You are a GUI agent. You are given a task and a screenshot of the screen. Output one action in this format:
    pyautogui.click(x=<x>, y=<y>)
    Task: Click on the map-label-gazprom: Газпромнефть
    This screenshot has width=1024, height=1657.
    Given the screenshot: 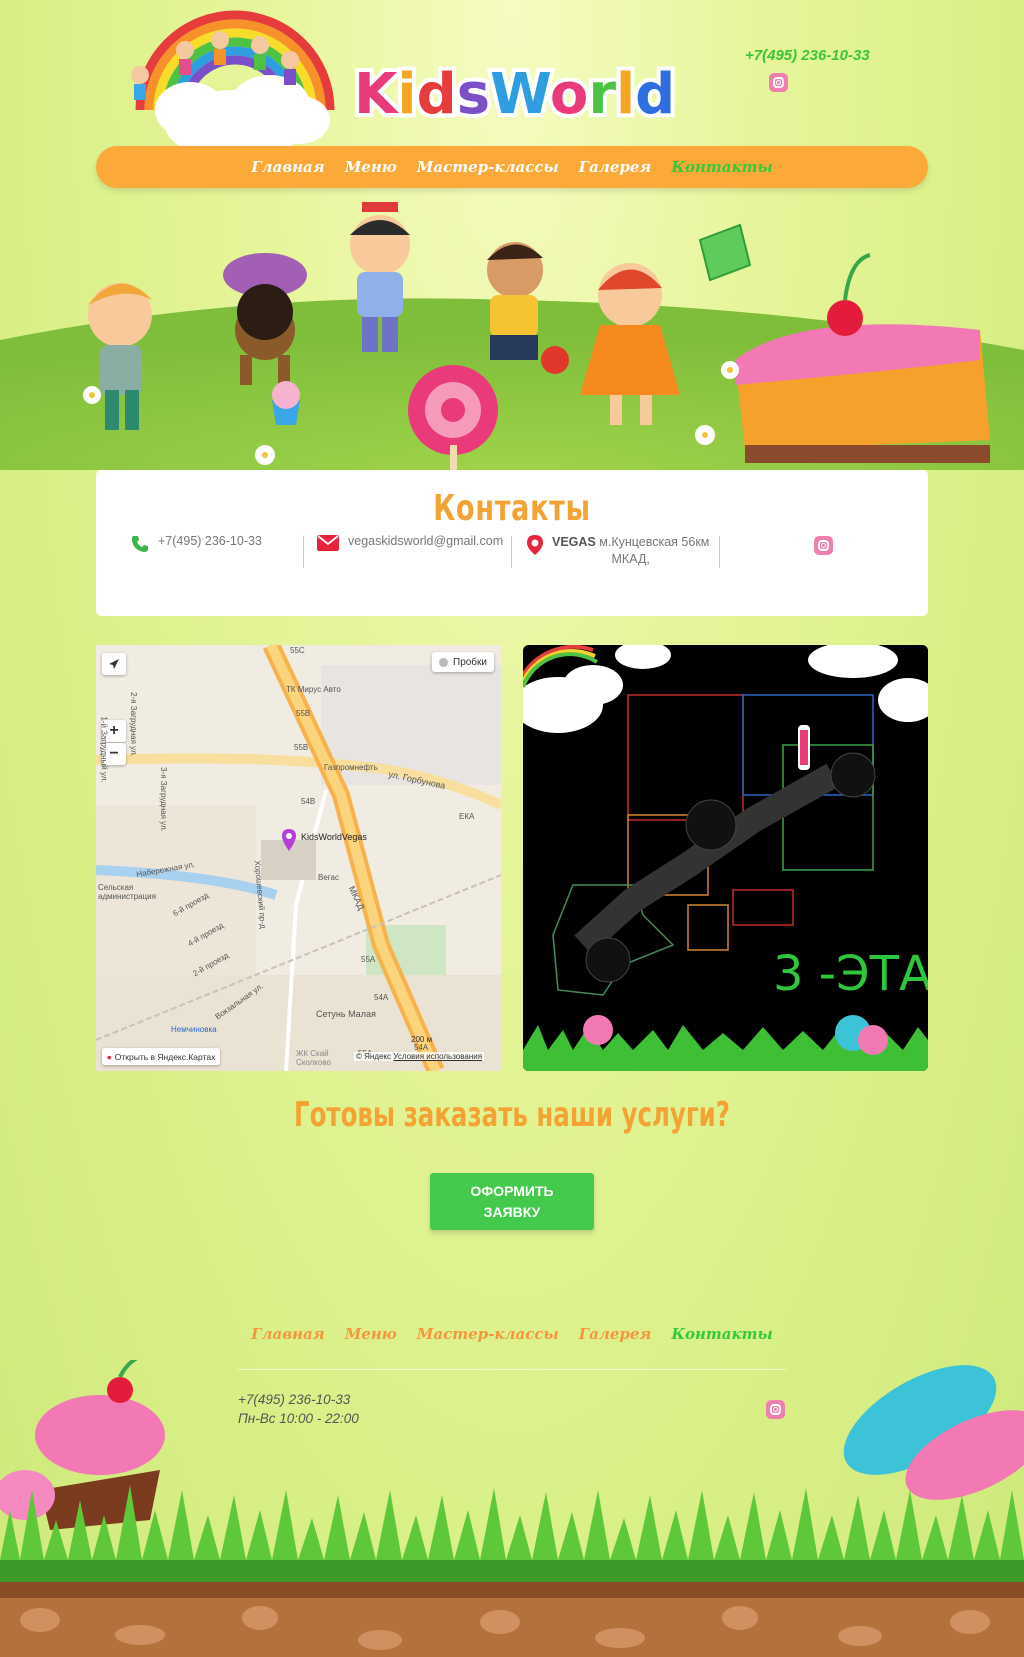 What is the action you would take?
    pyautogui.click(x=351, y=767)
    